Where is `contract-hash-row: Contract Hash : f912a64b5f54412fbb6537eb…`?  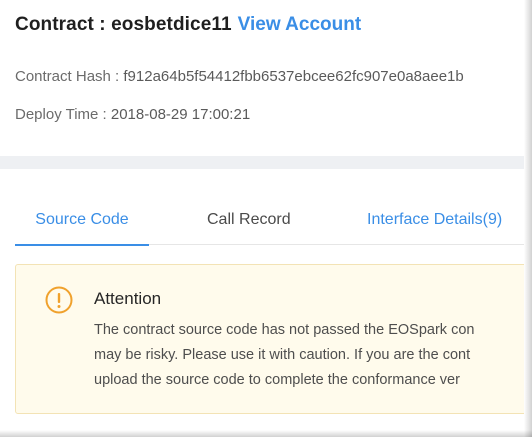 contract-hash-row: Contract Hash : f912a64b5f54412fbb6537eb… is located at coordinates (239, 76).